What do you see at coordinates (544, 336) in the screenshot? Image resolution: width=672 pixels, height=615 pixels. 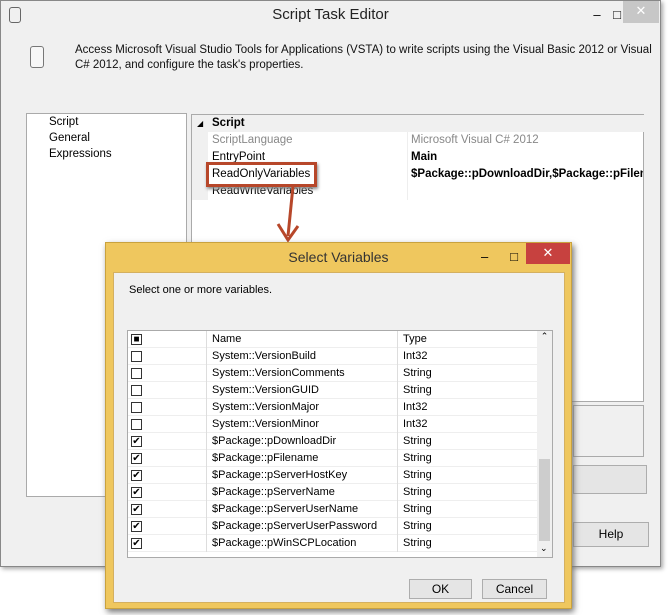 I see `scroll-up-icon: ⌃` at bounding box center [544, 336].